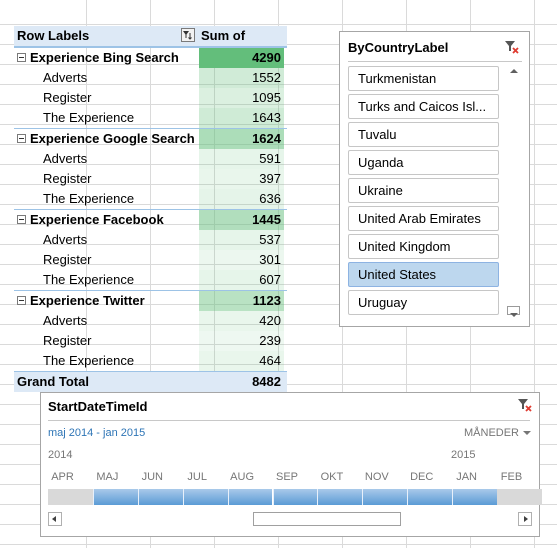  I want to click on scroll-left-icon, so click(55, 519).